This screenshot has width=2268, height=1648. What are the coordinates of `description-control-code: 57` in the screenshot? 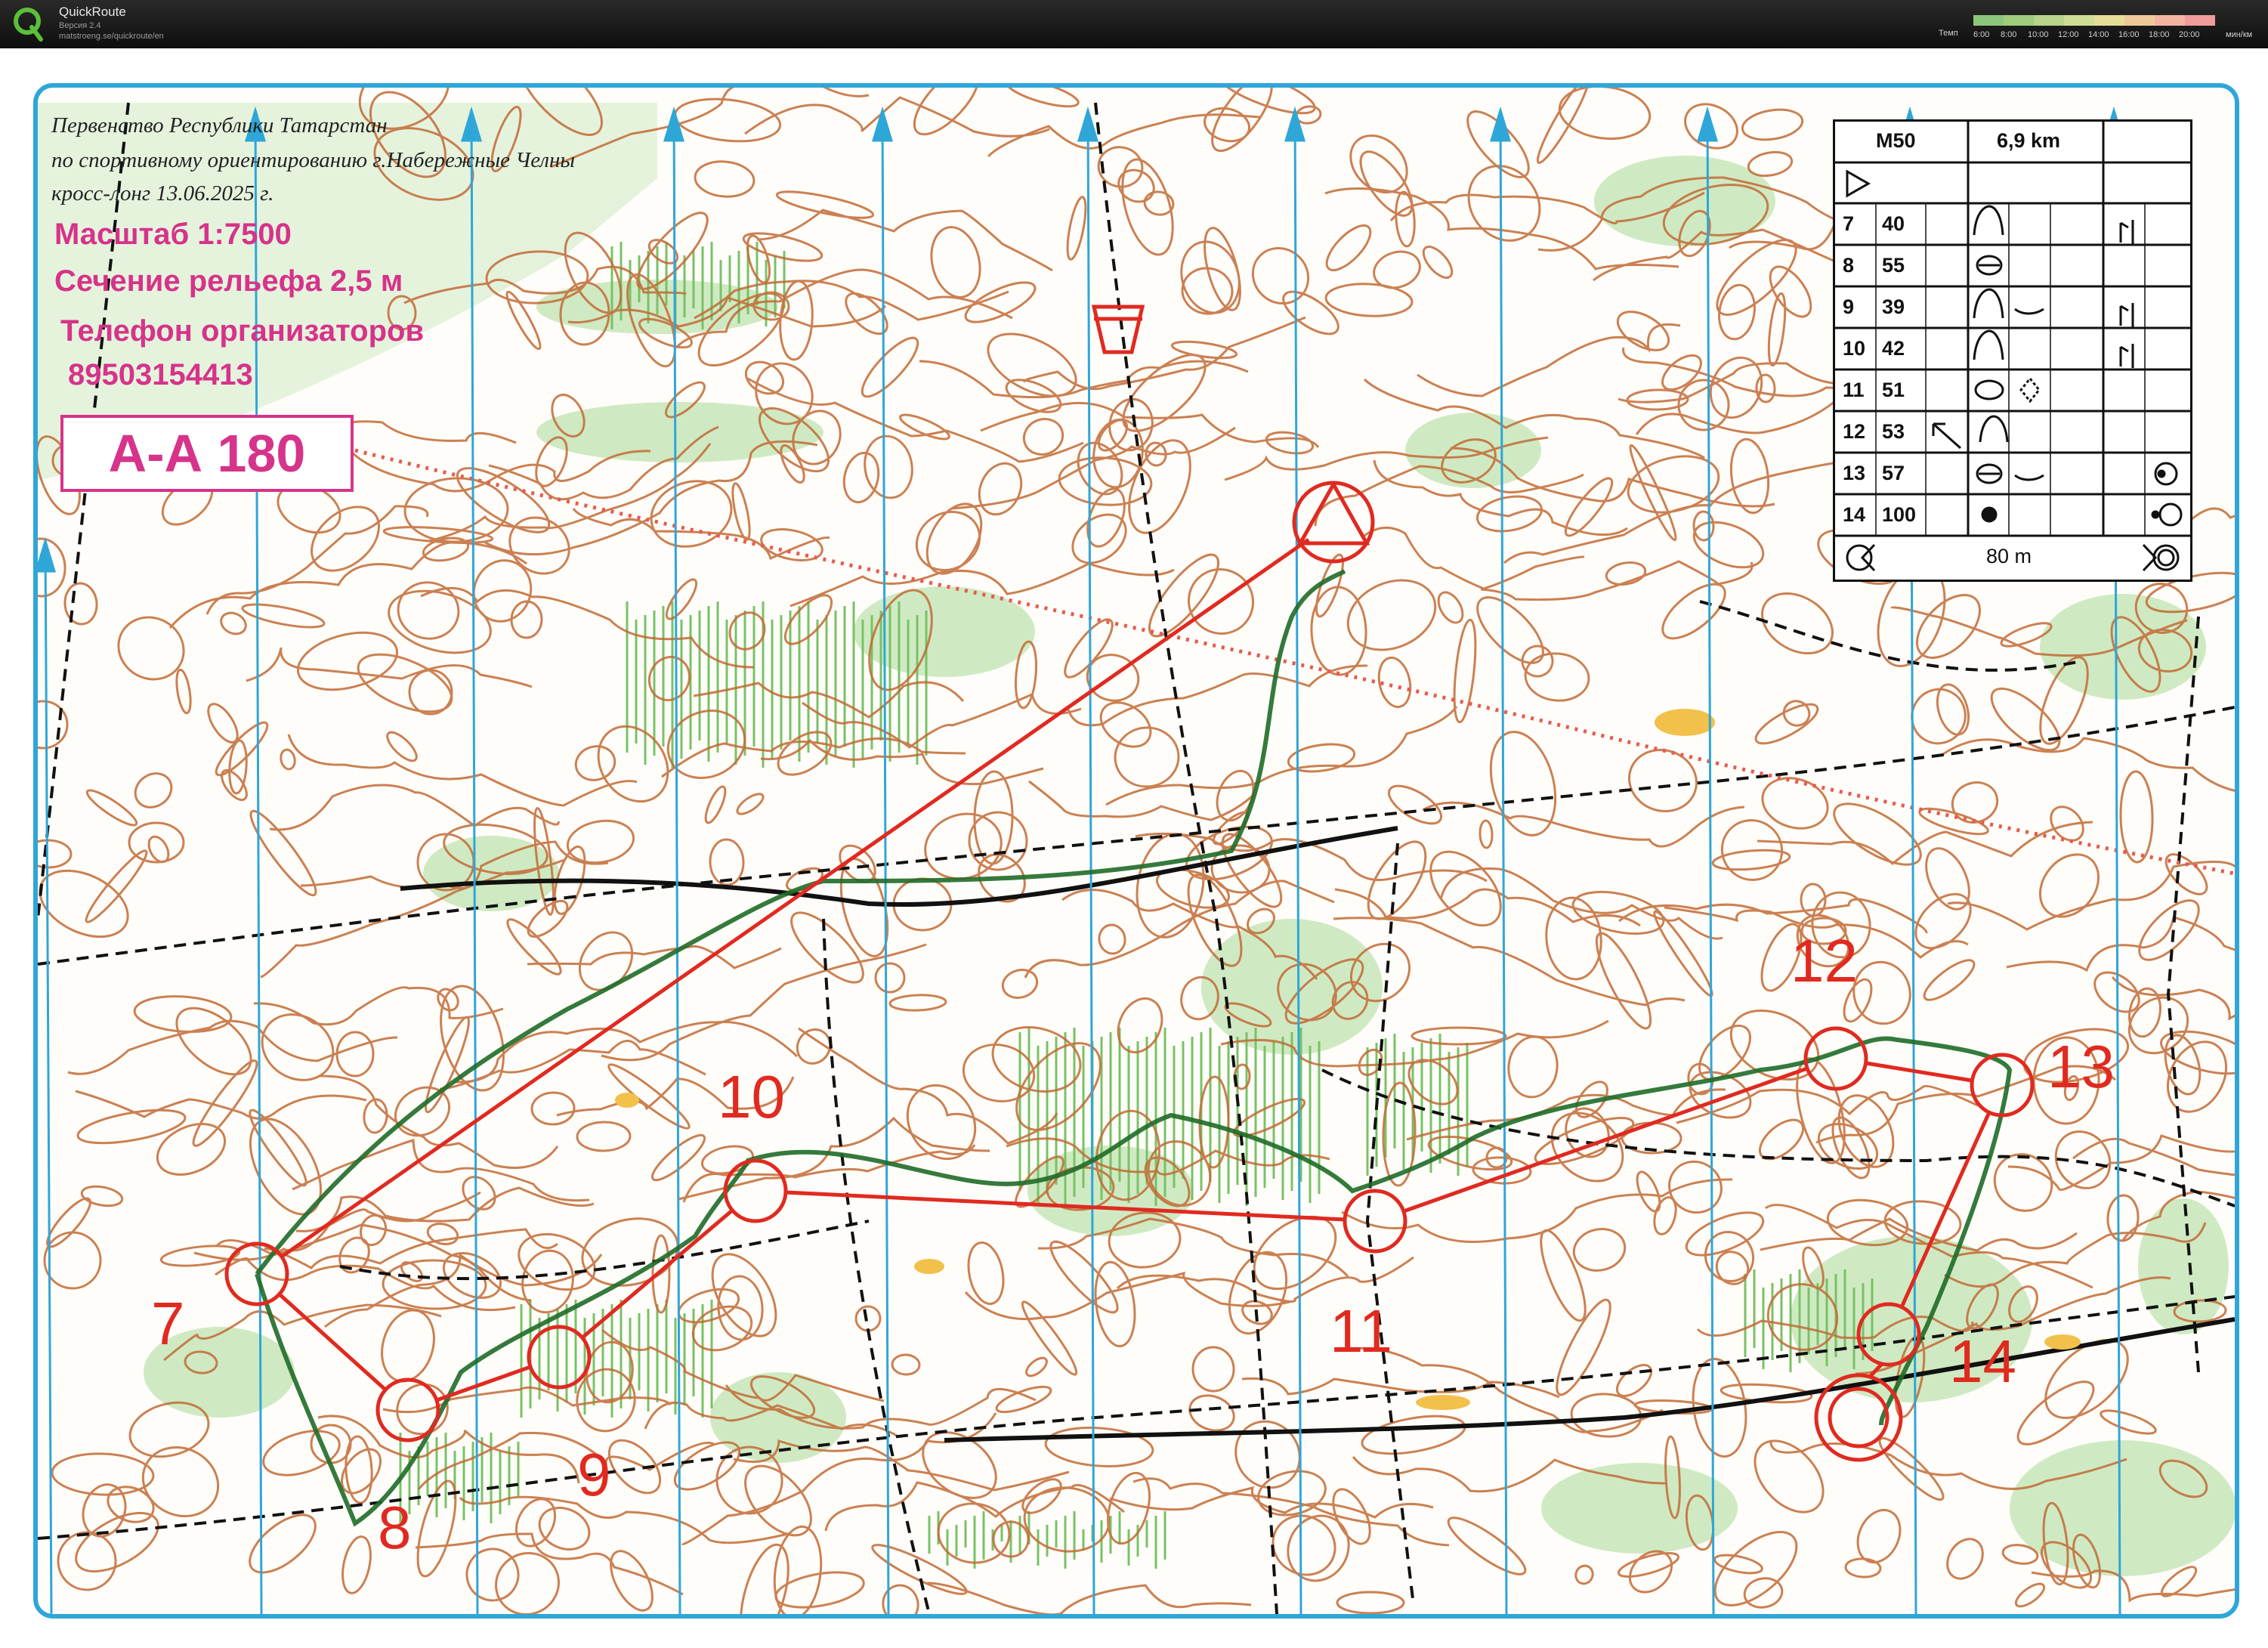 It's located at (1894, 473).